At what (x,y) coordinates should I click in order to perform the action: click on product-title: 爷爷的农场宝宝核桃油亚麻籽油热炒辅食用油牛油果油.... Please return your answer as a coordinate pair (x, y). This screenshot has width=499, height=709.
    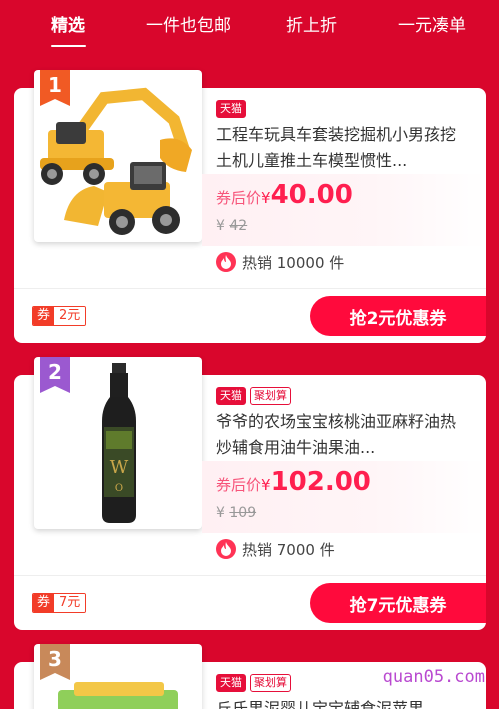
    Looking at the image, I should click on (341, 435).